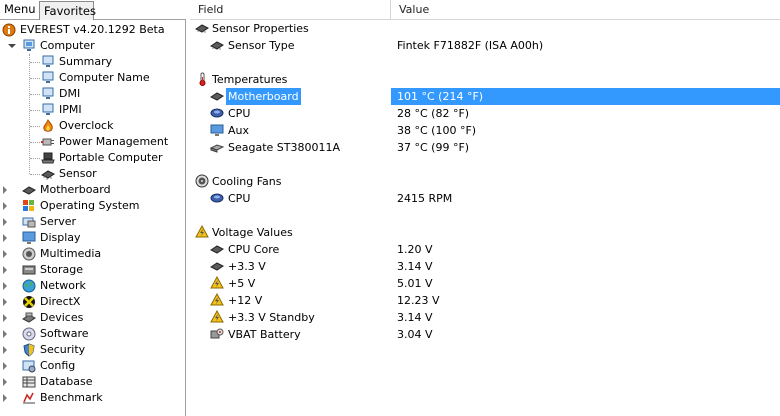  Describe the element at coordinates (104, 77) in the screenshot. I see `tree-item-label: Computer Name` at that location.